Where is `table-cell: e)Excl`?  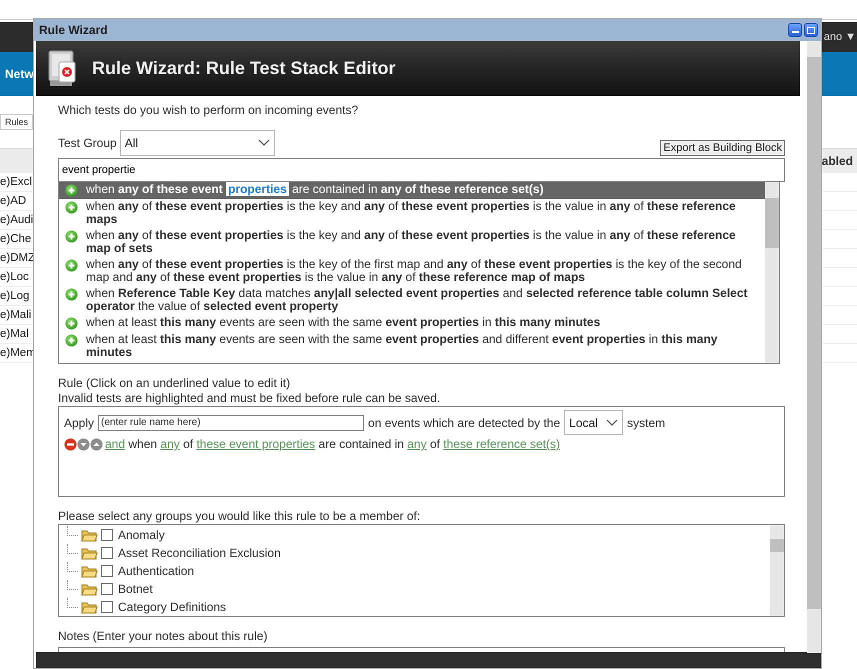
table-cell: e)Excl is located at coordinates (16, 182).